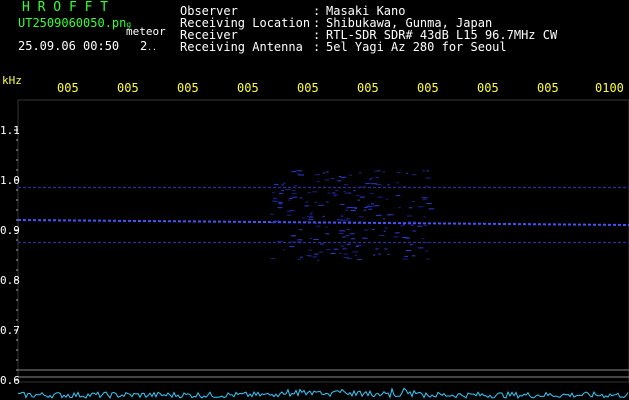 This screenshot has width=629, height=400. Describe the element at coordinates (323, 222) in the screenshot. I see `signal-line` at that location.